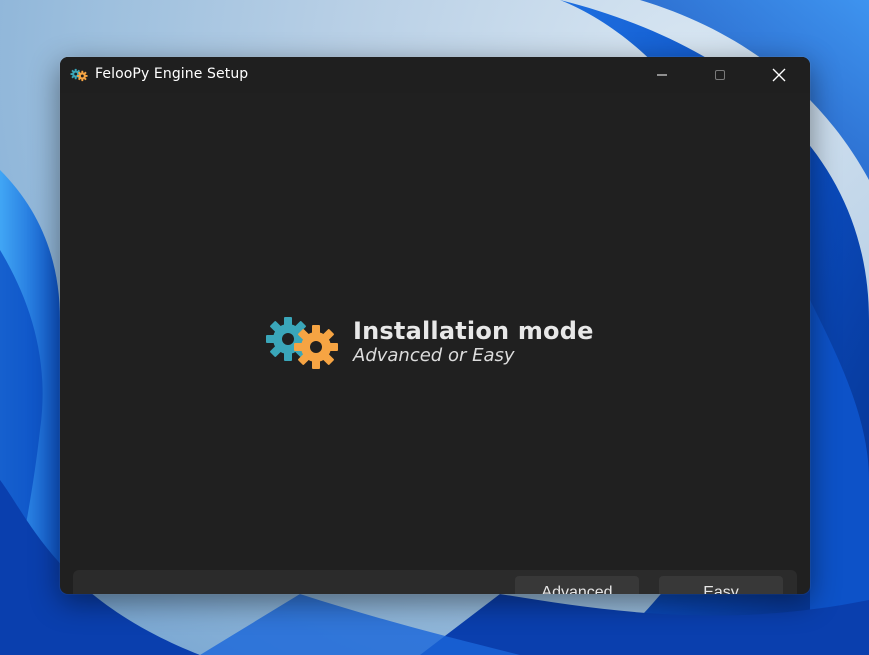 The width and height of the screenshot is (869, 655). Describe the element at coordinates (473, 331) in the screenshot. I see `page-title: Installation mode` at that location.